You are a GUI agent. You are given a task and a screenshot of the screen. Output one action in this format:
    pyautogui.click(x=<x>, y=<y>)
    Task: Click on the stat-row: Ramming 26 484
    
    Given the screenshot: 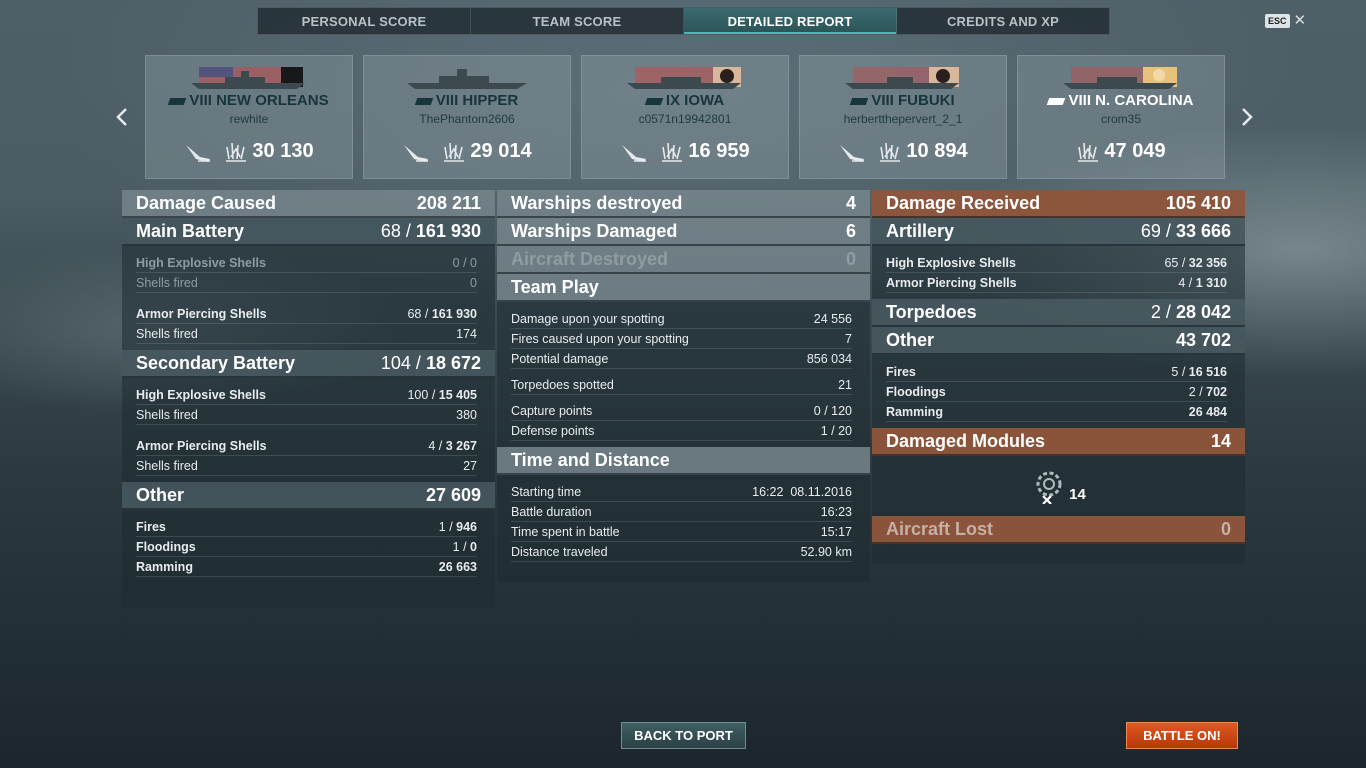 What is the action you would take?
    pyautogui.click(x=1056, y=412)
    